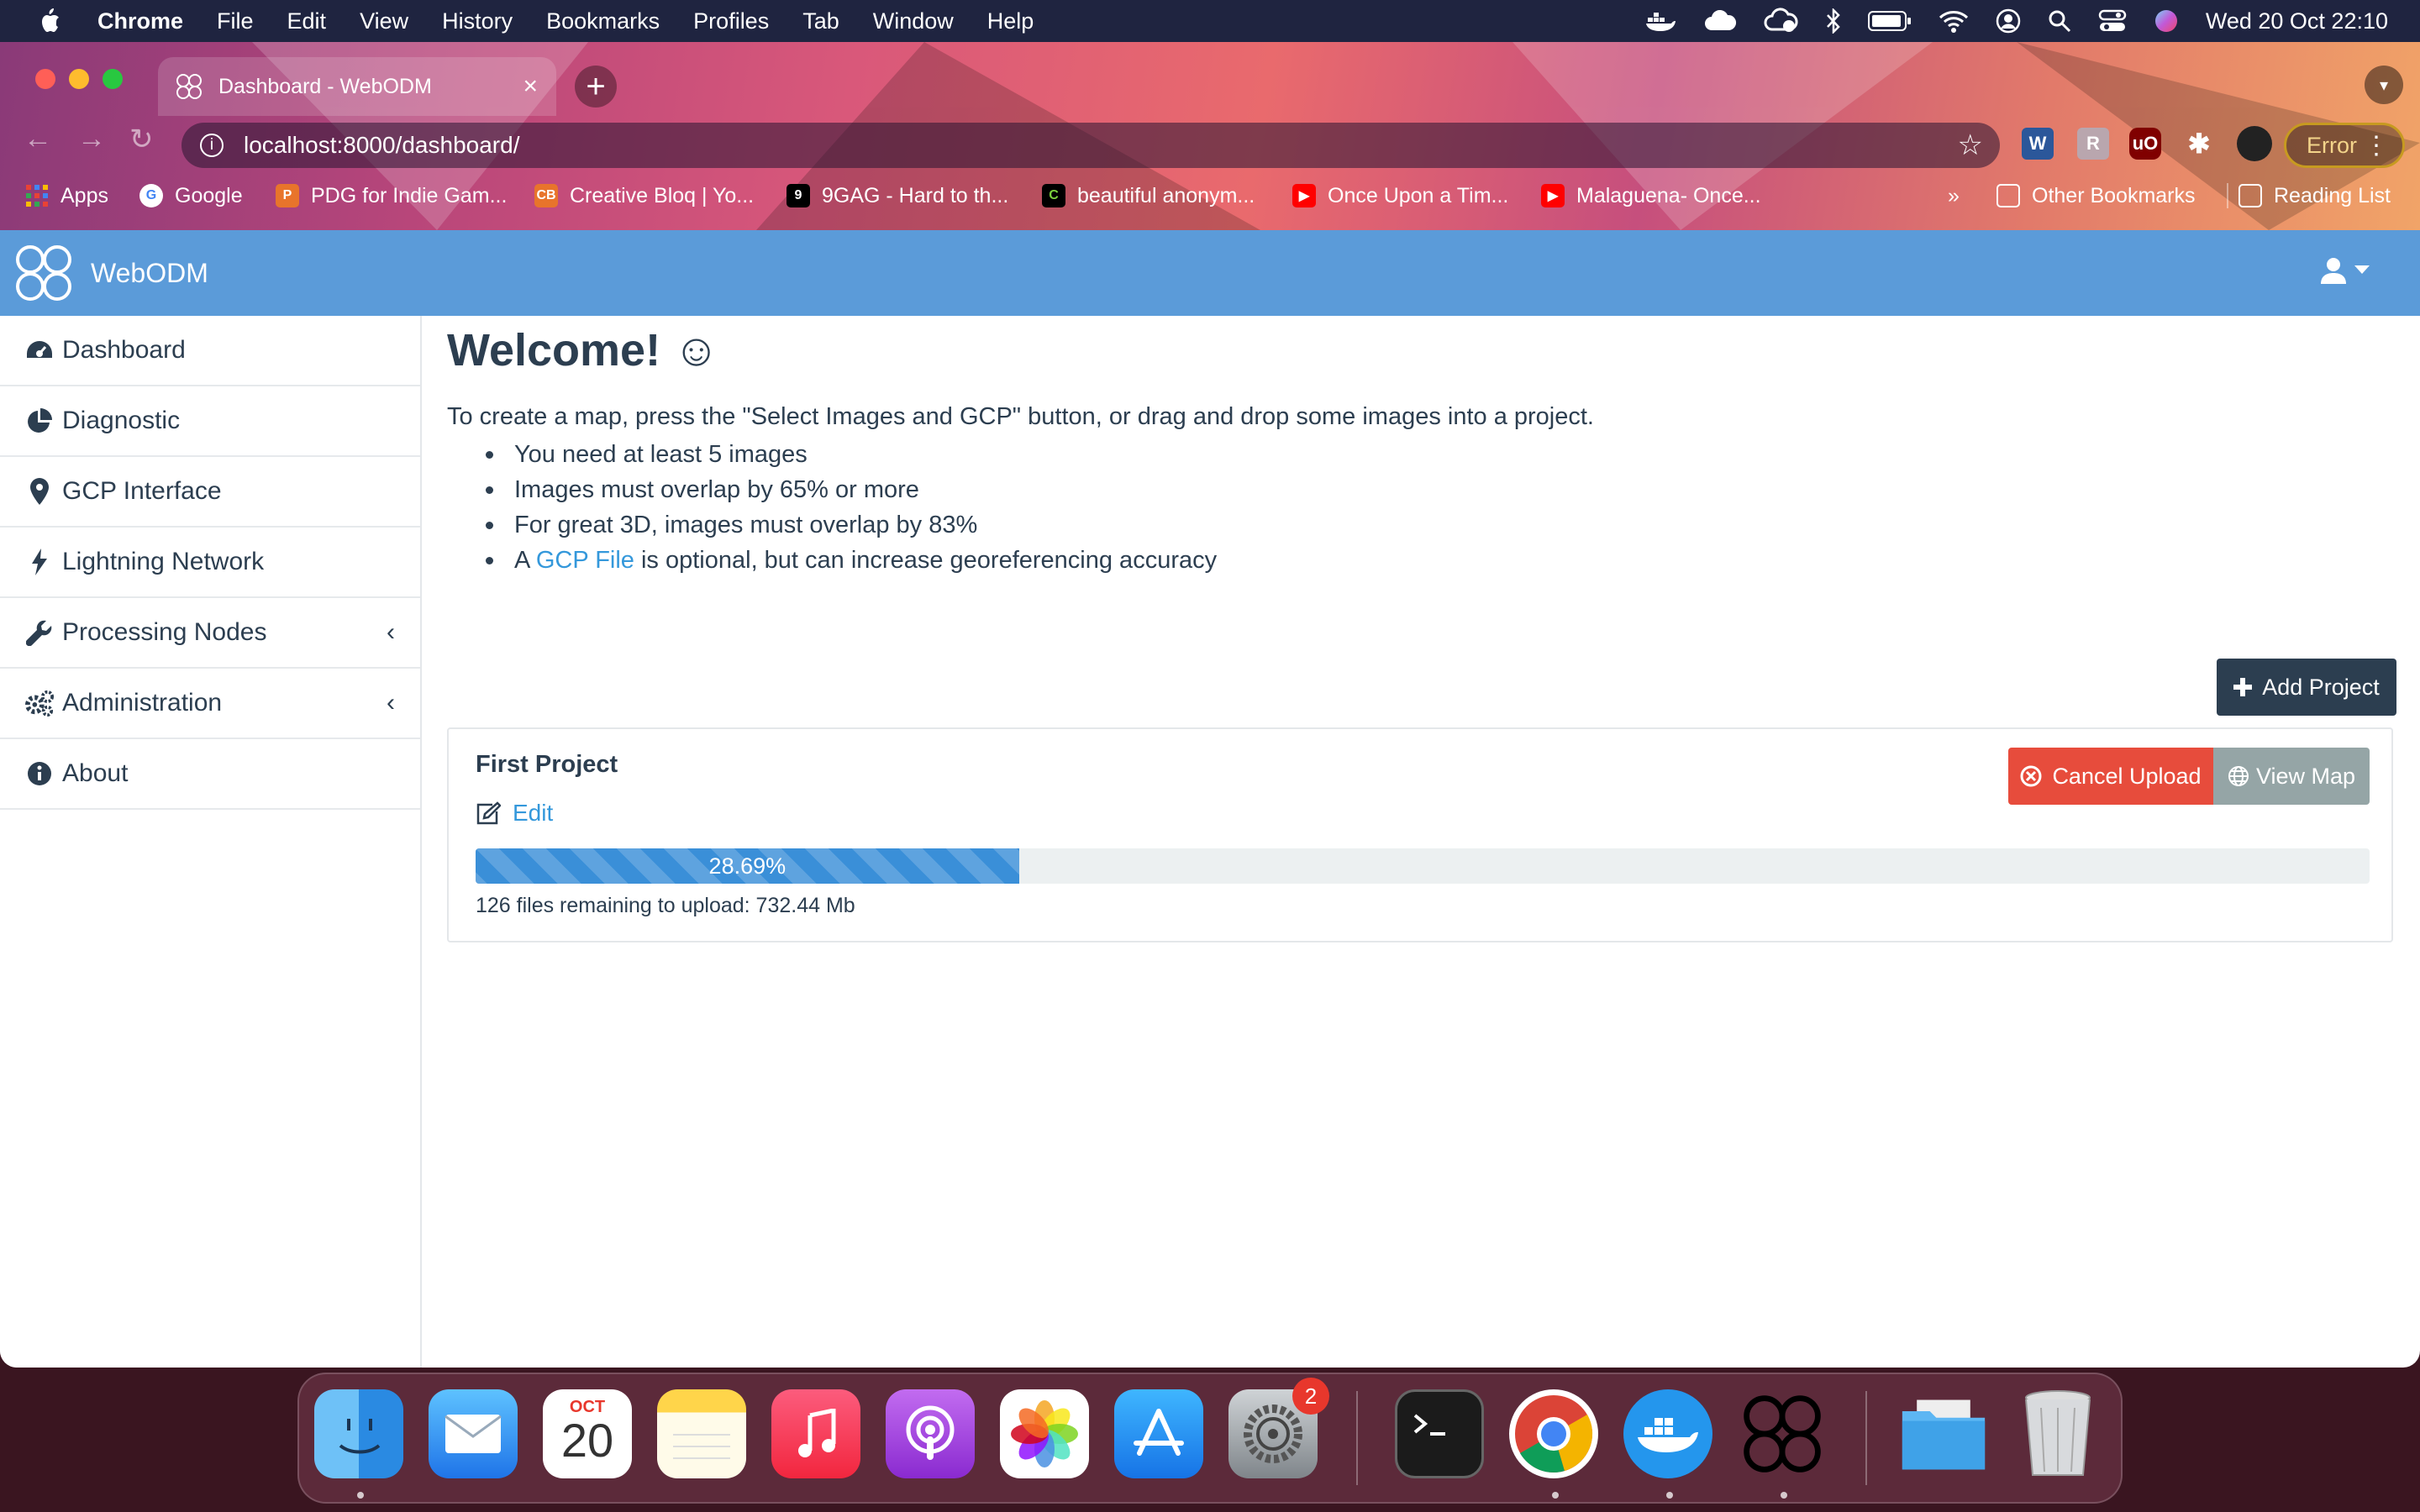 The image size is (2420, 1512). Describe the element at coordinates (2254, 143) in the screenshot. I see `profile-avatar` at that location.